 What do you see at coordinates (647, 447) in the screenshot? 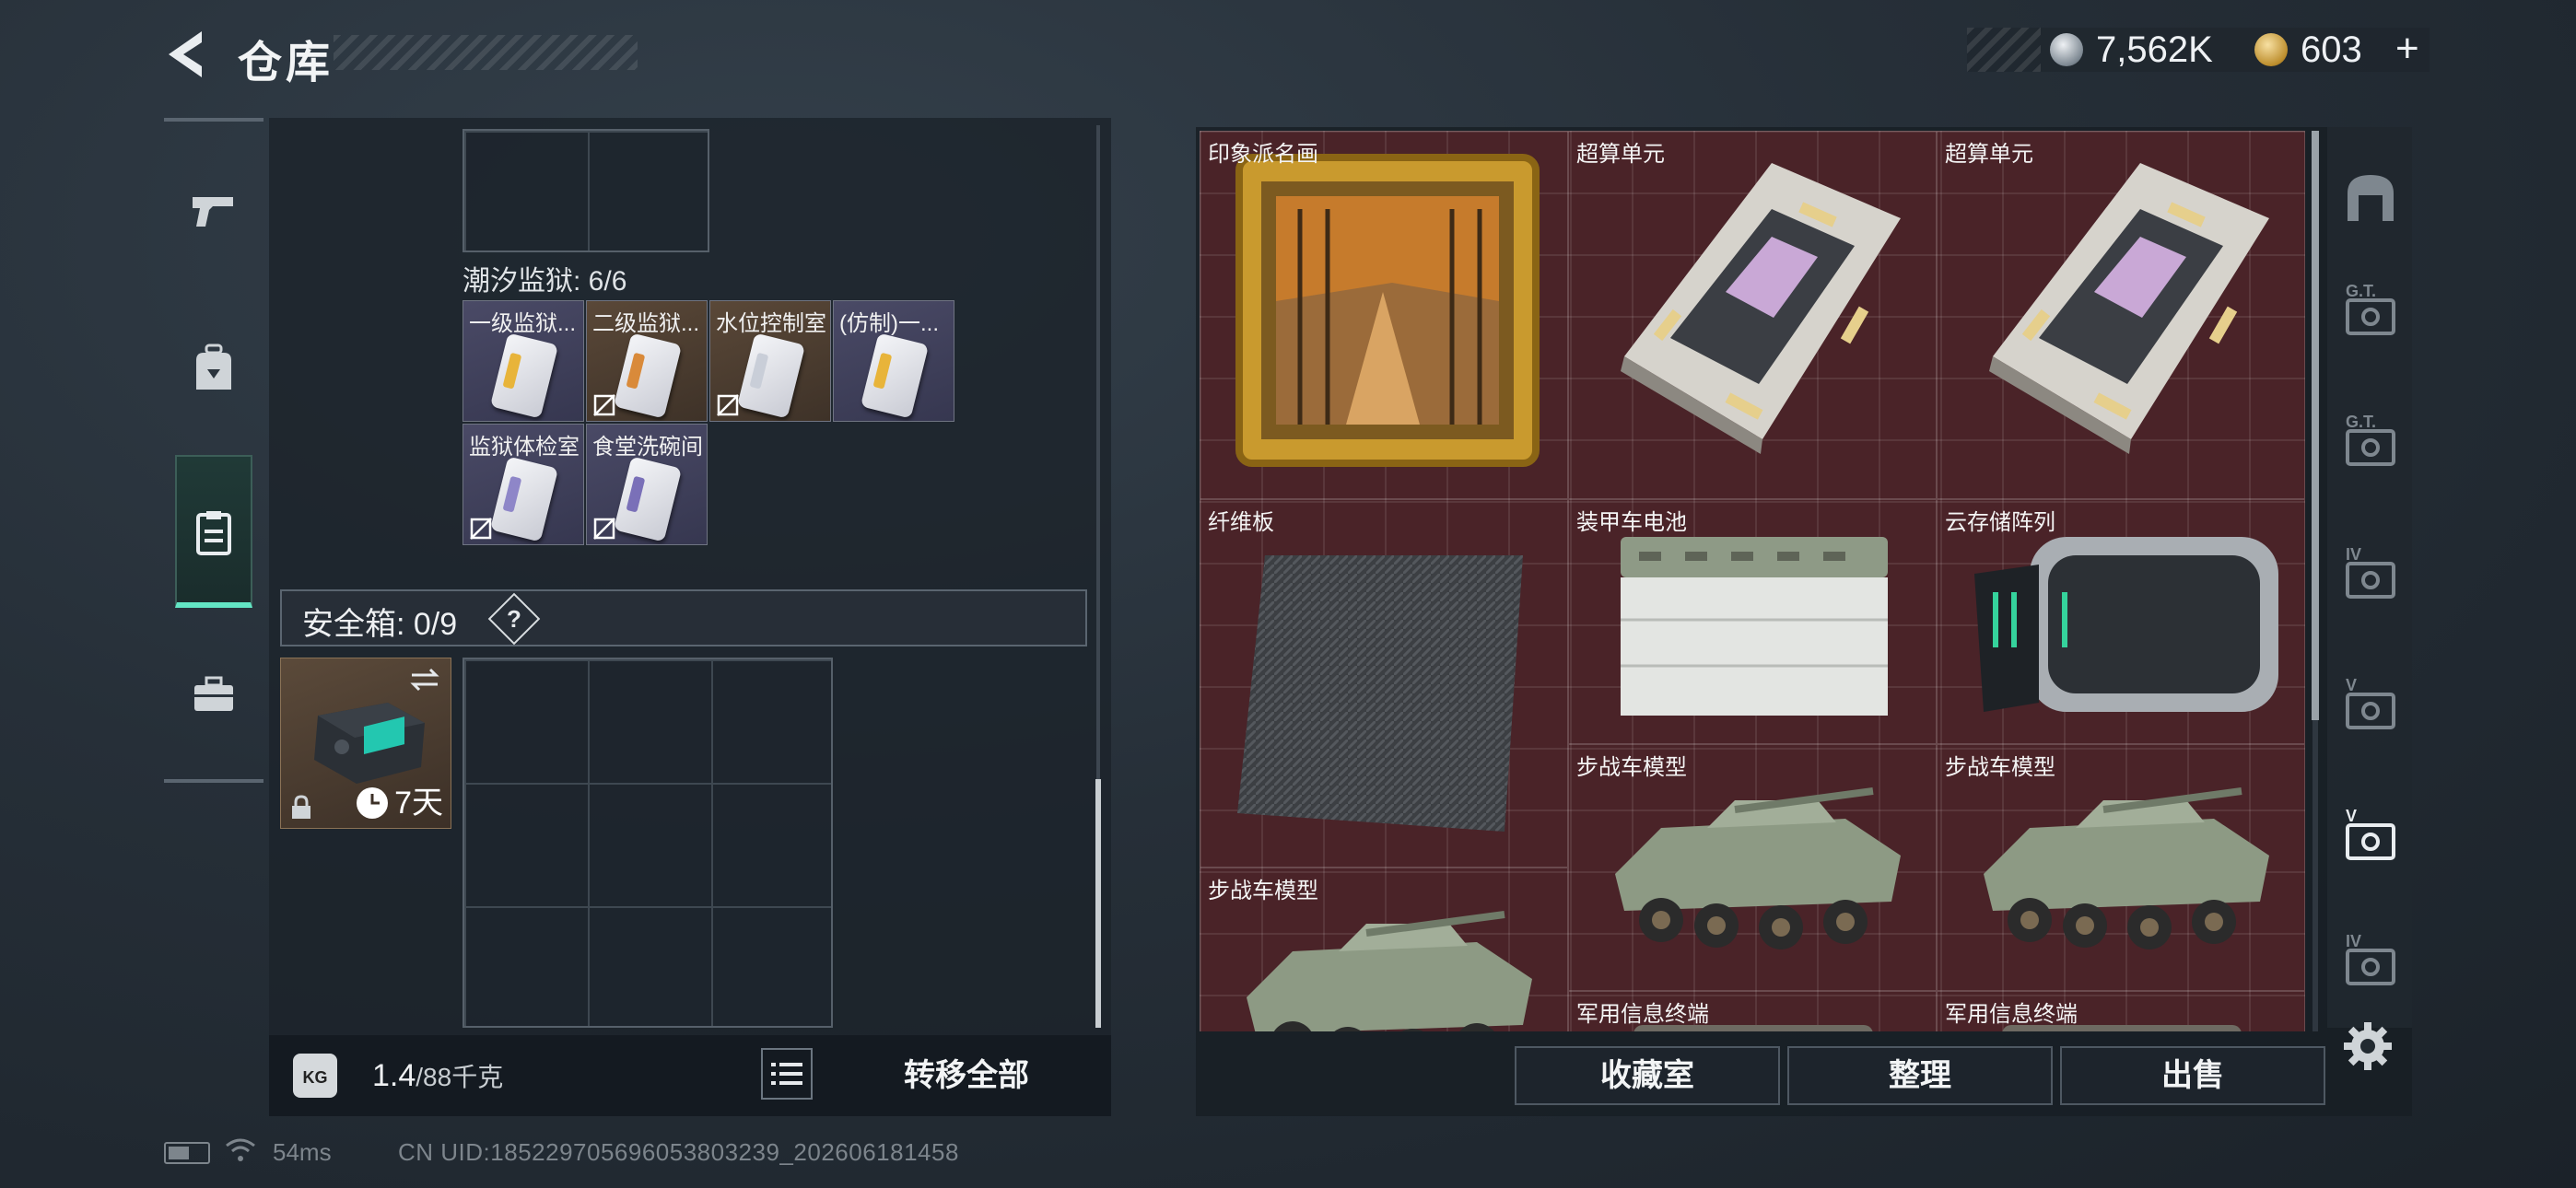
I see `keycard-name: 食堂洗碗间` at bounding box center [647, 447].